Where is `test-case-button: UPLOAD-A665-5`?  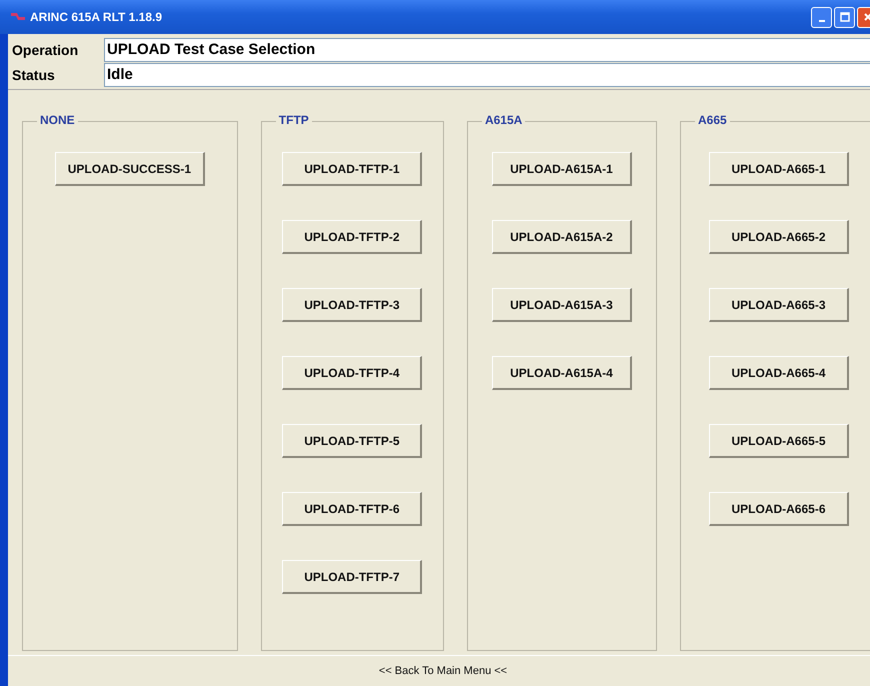
test-case-button: UPLOAD-A665-5 is located at coordinates (778, 441).